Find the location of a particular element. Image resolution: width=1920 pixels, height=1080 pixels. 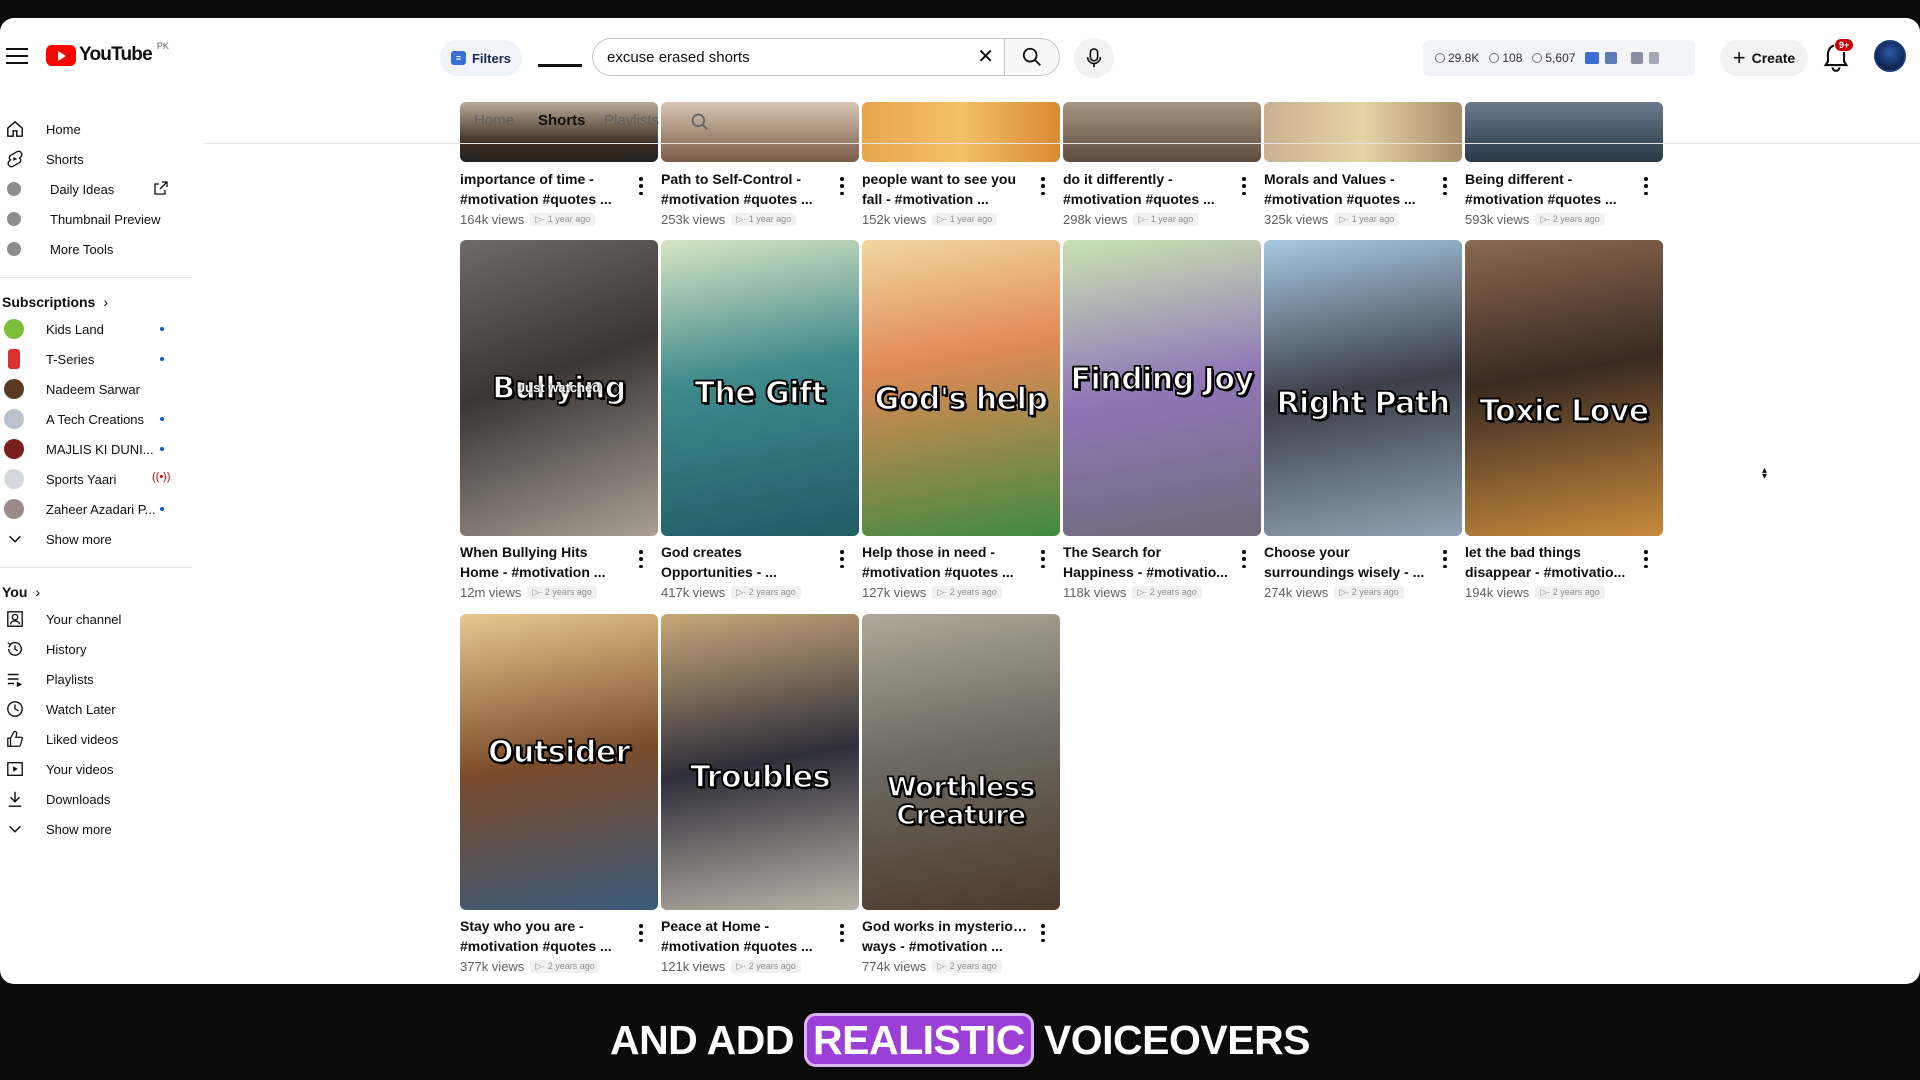

short-title-line1: importance of time - is located at coordinates (543, 179).